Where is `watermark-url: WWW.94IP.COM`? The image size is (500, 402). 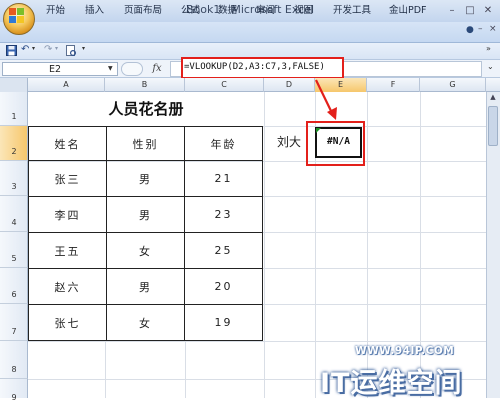
watermark-url: WWW.94IP.COM is located at coordinates (405, 351).